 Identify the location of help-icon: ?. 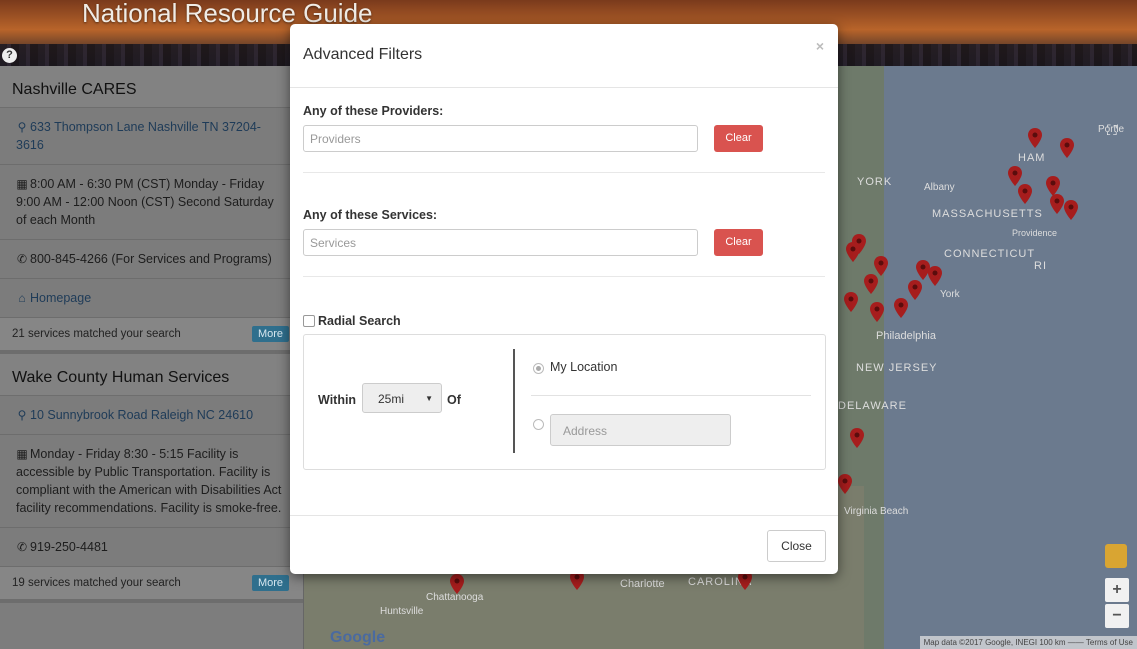
(9, 55).